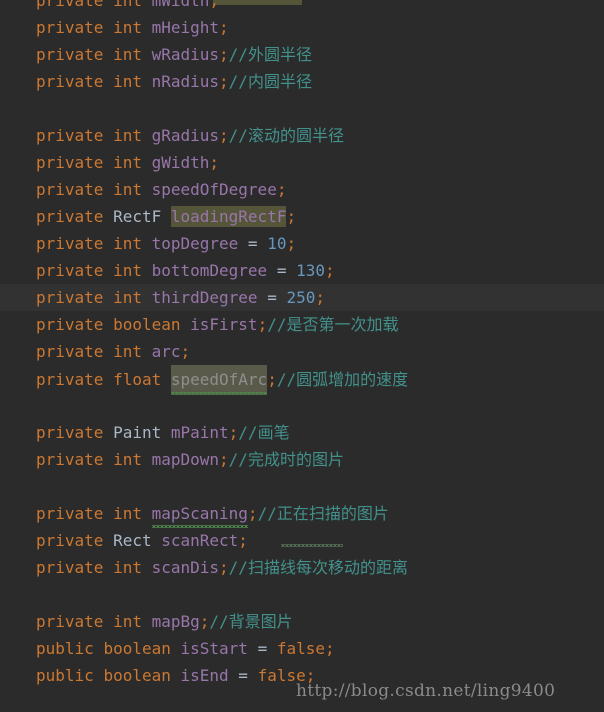  What do you see at coordinates (199, 243) in the screenshot?
I see `code-token: topDegree` at bounding box center [199, 243].